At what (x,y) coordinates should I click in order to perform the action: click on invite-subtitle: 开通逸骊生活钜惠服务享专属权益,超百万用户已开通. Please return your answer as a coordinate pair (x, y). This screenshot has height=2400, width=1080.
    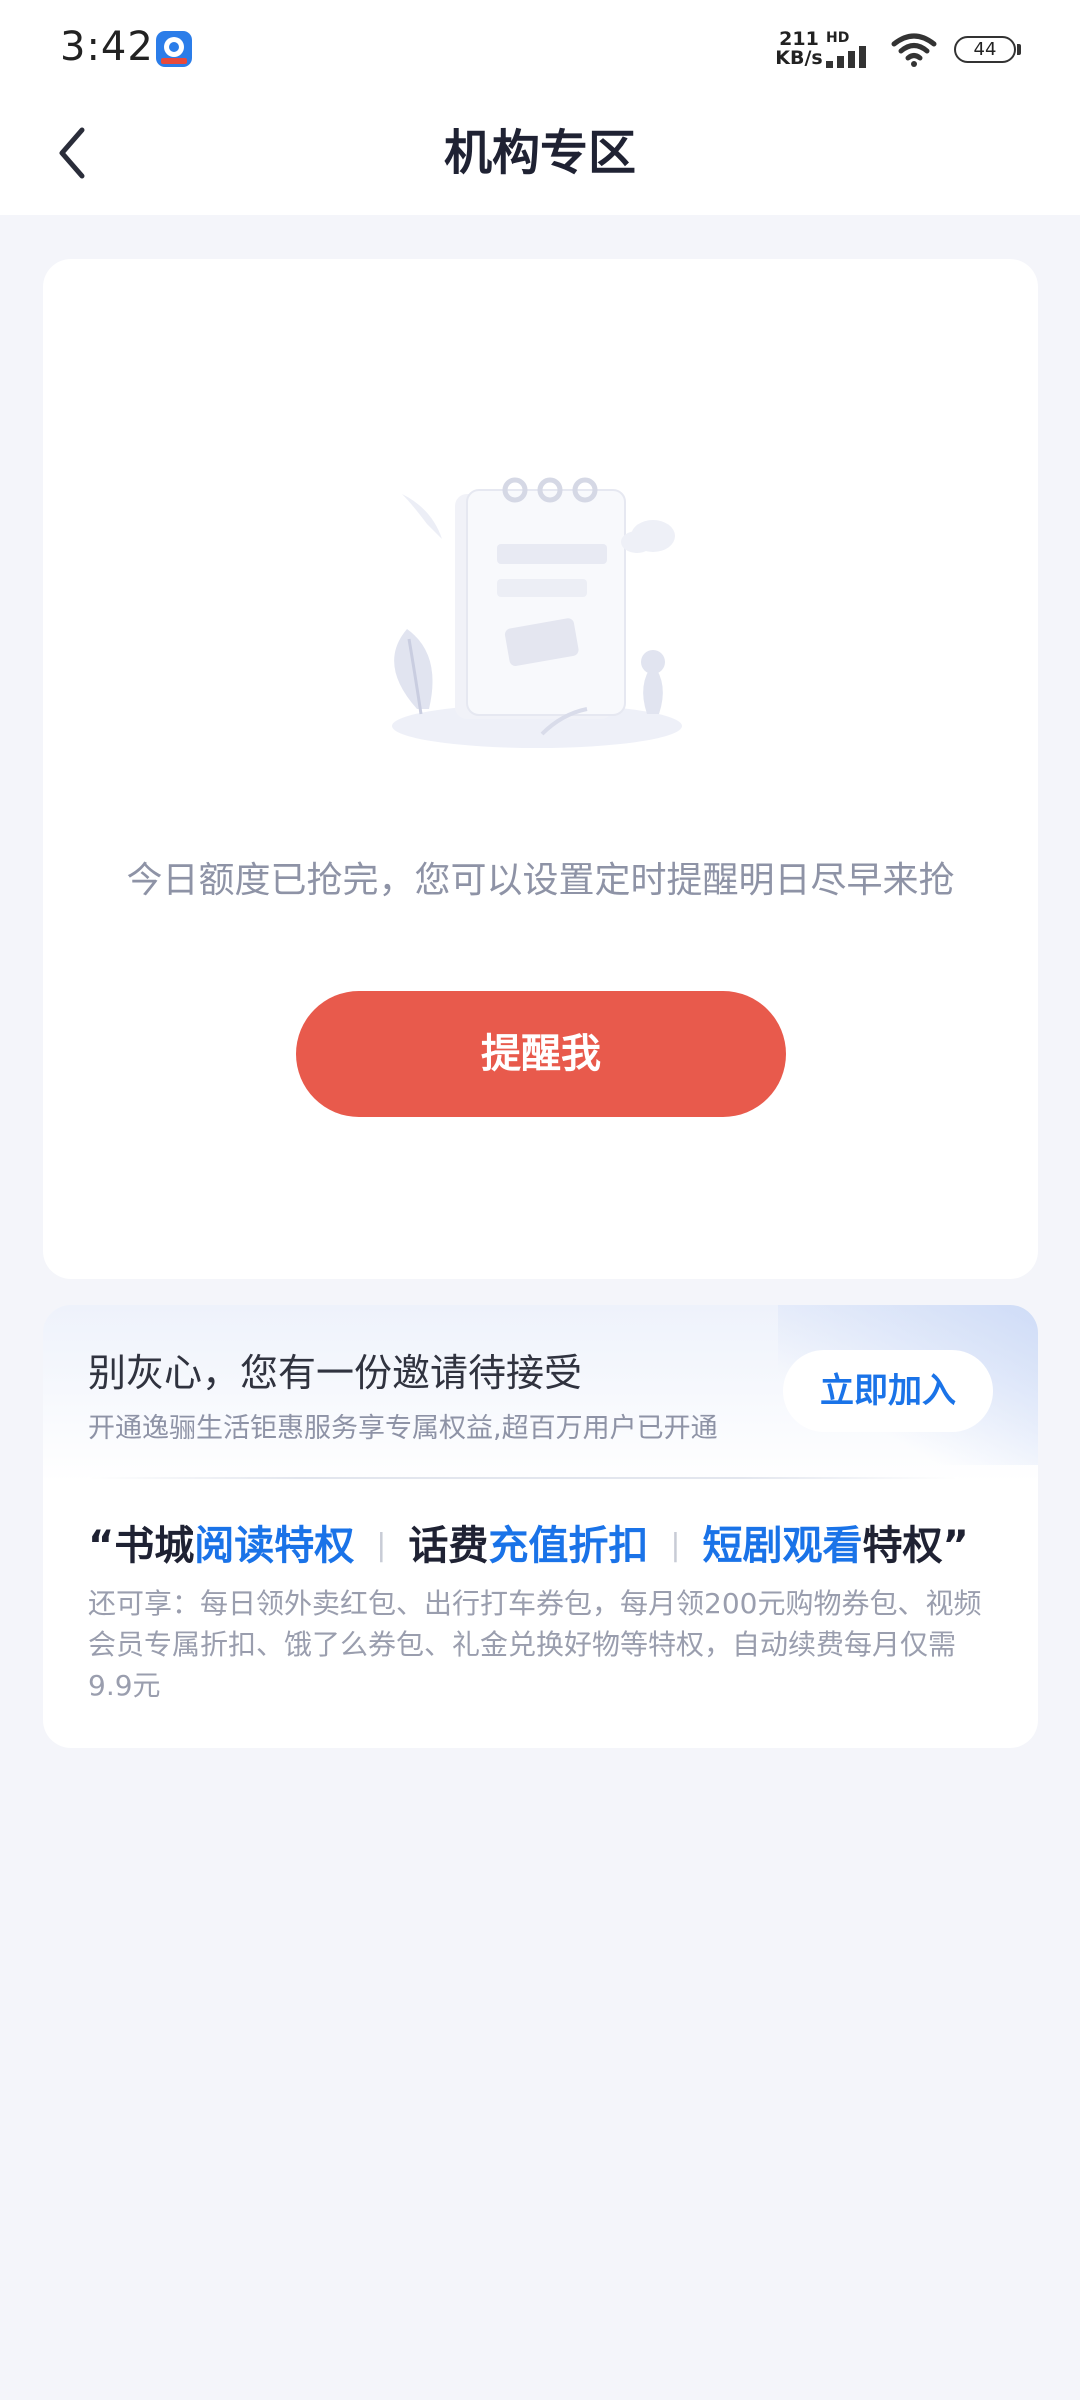
    Looking at the image, I should click on (403, 1428).